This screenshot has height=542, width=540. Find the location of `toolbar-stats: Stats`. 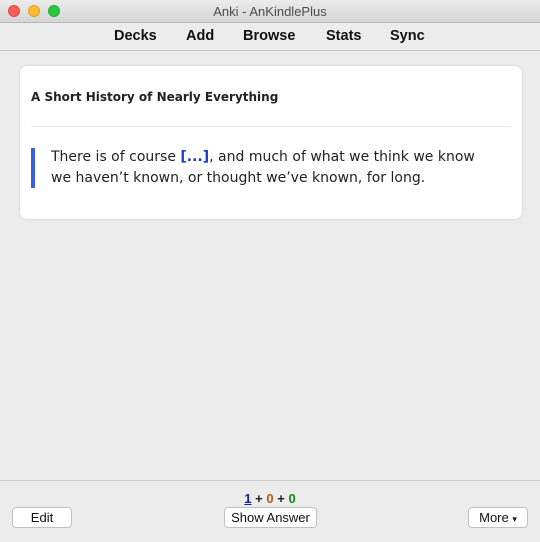

toolbar-stats: Stats is located at coordinates (343, 36).